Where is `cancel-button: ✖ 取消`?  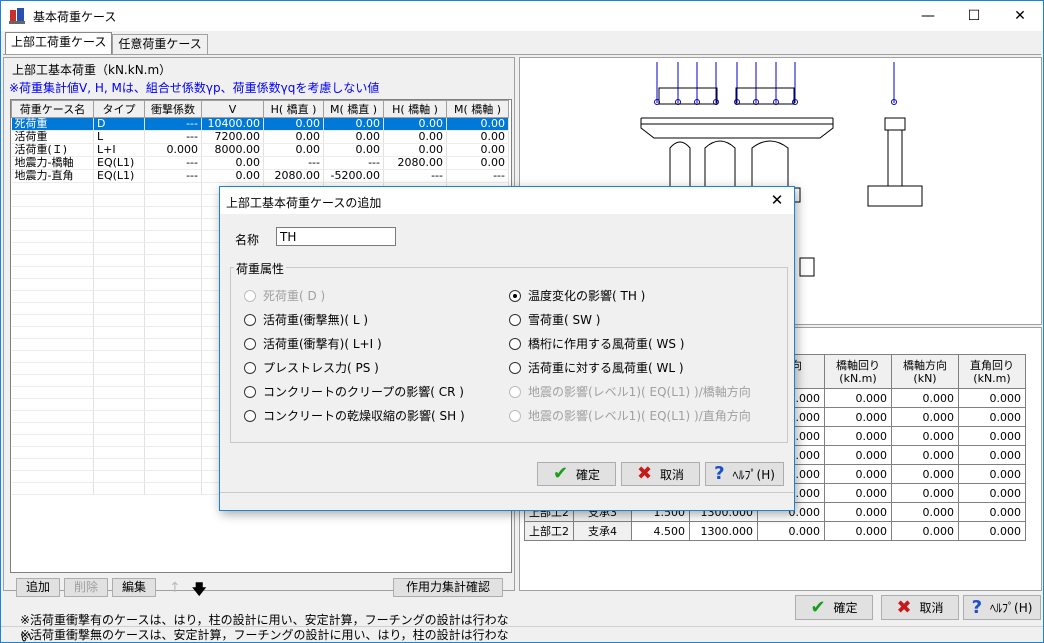 cancel-button: ✖ 取消 is located at coordinates (920, 607).